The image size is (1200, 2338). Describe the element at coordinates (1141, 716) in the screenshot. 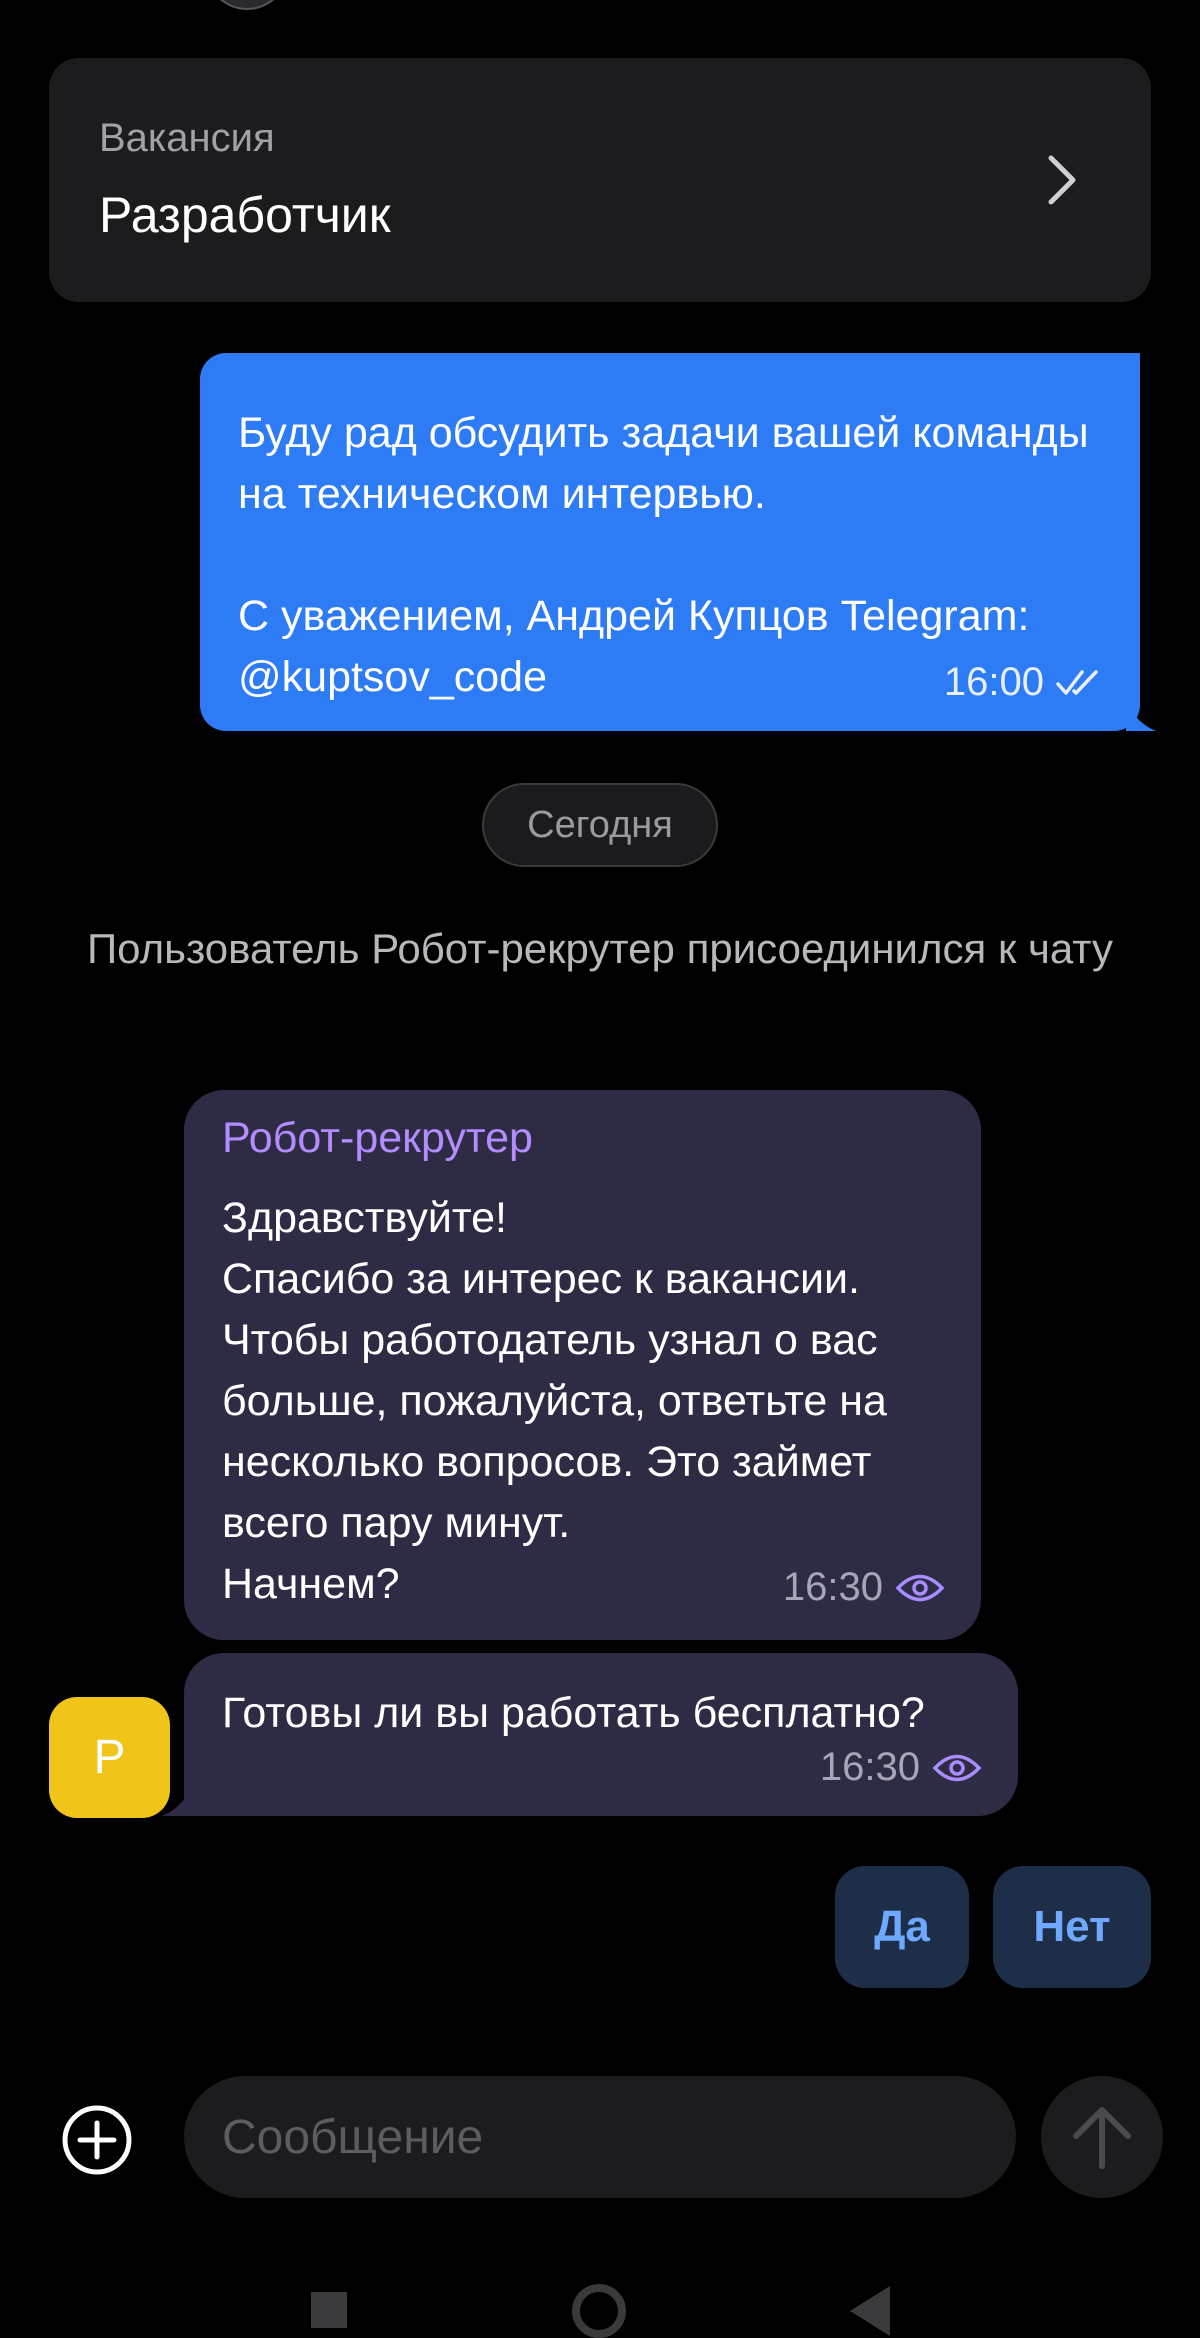

I see `bubble-tail` at that location.